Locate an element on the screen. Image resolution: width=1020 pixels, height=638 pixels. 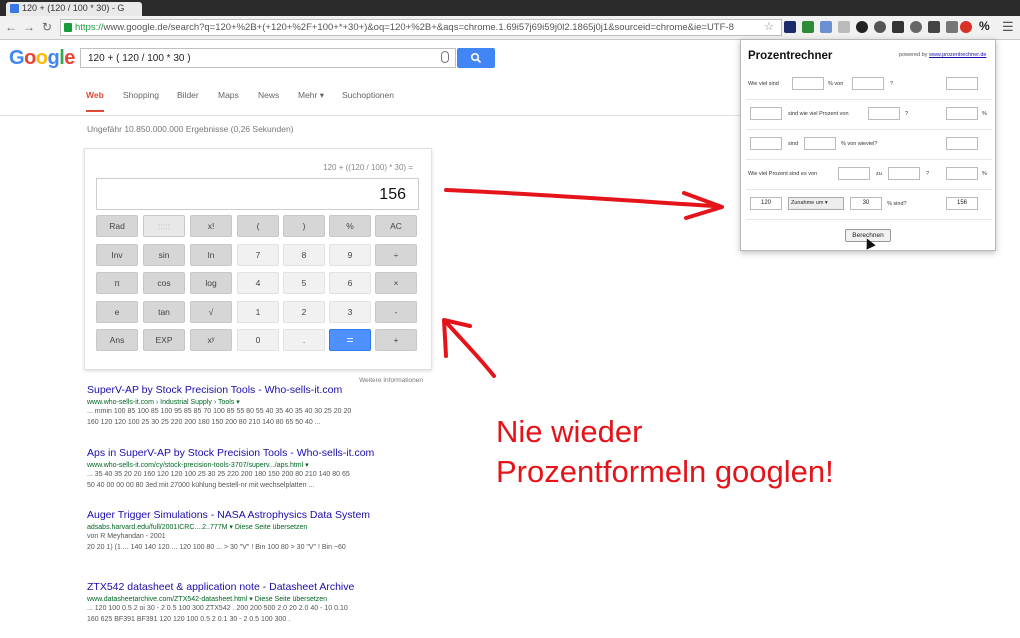
tab-news: News is located at coordinates (268, 100).